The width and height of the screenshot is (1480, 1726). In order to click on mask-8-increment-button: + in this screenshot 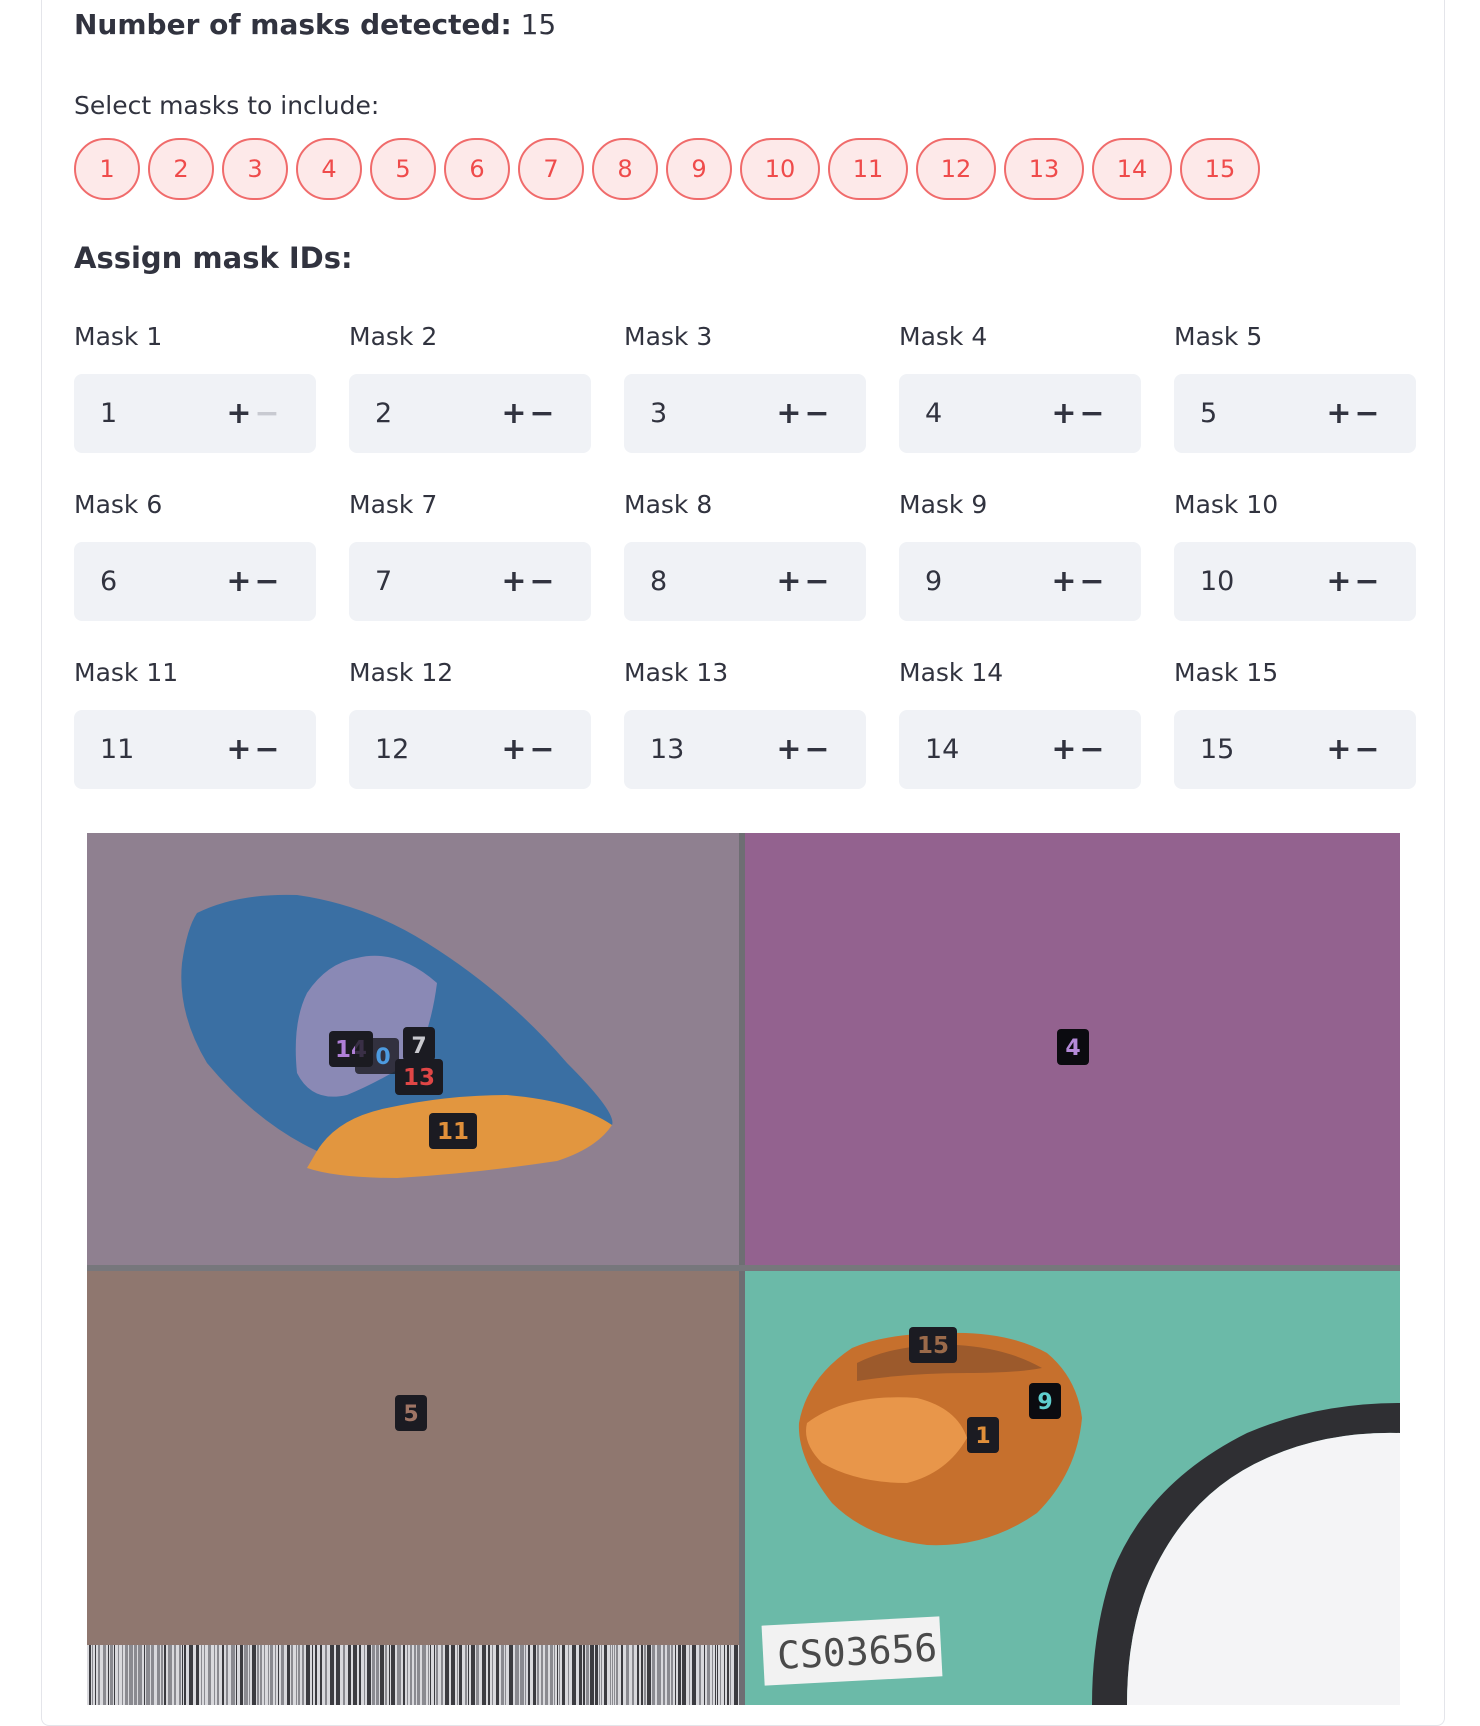, I will do `click(789, 581)`.